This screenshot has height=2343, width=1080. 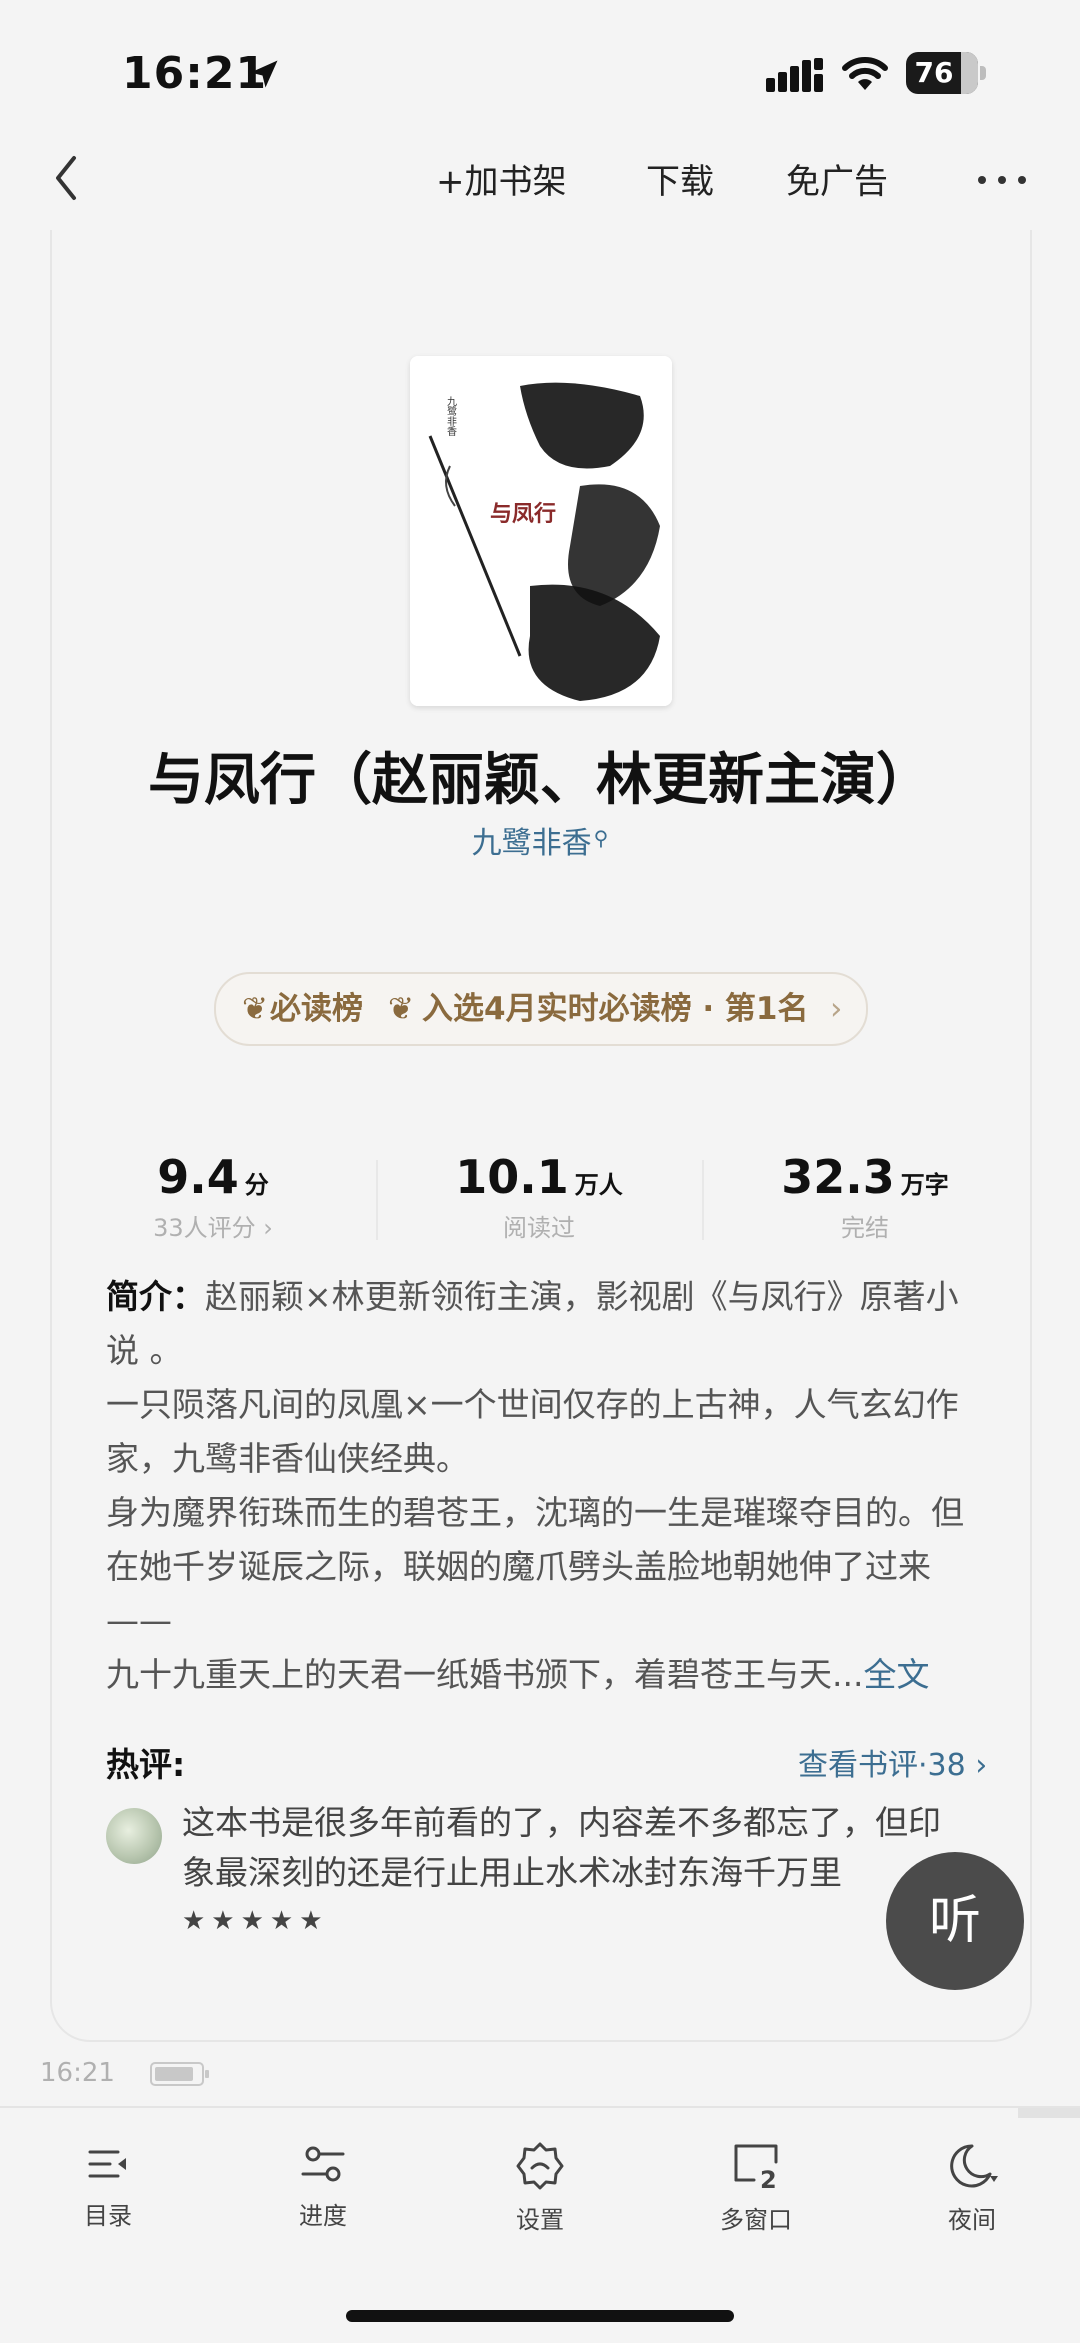 I want to click on rank-name: 必读榜, so click(x=316, y=1009).